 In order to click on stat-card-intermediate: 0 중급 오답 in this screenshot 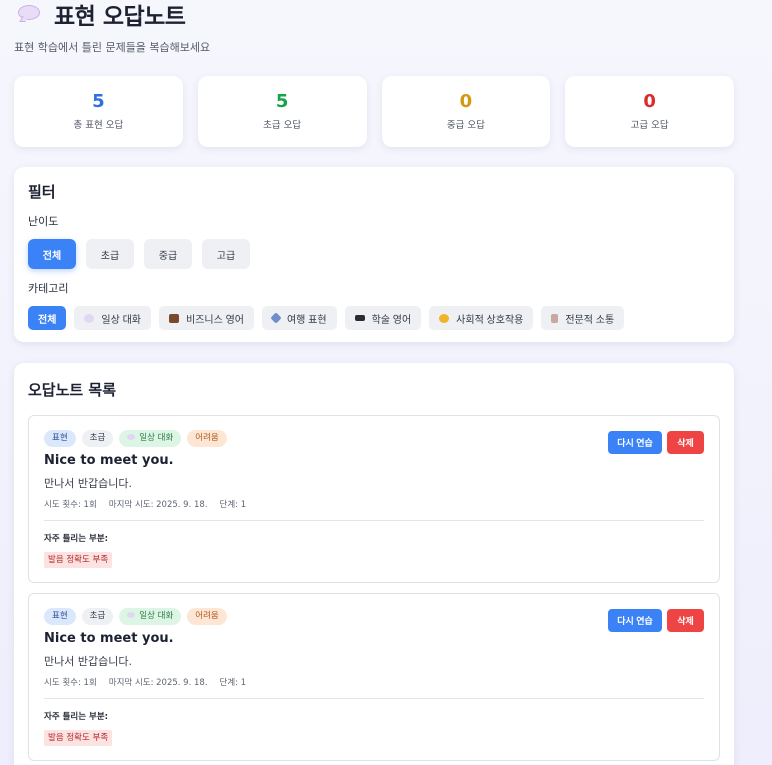, I will do `click(466, 111)`.